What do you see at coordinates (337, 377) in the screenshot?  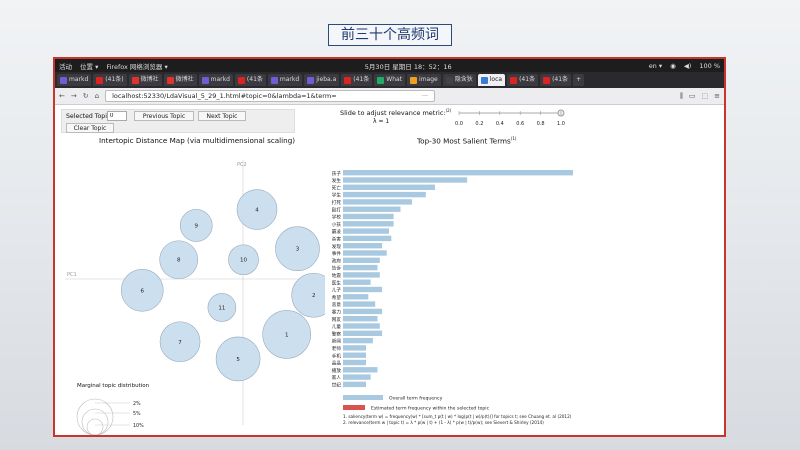 I see `term-label: 家人` at bounding box center [337, 377].